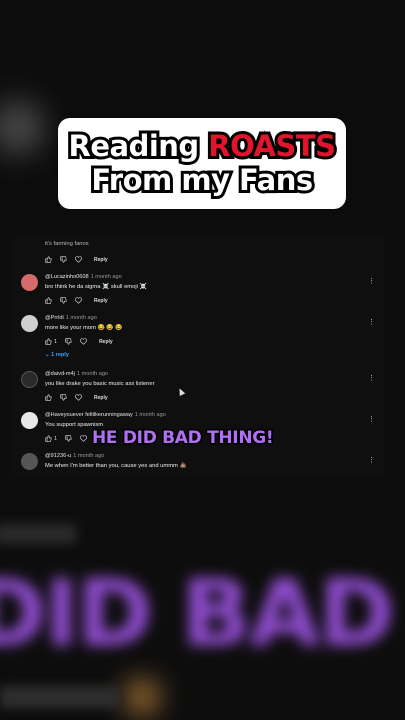  I want to click on view-replies-button: ⌄ 1 reply, so click(57, 355).